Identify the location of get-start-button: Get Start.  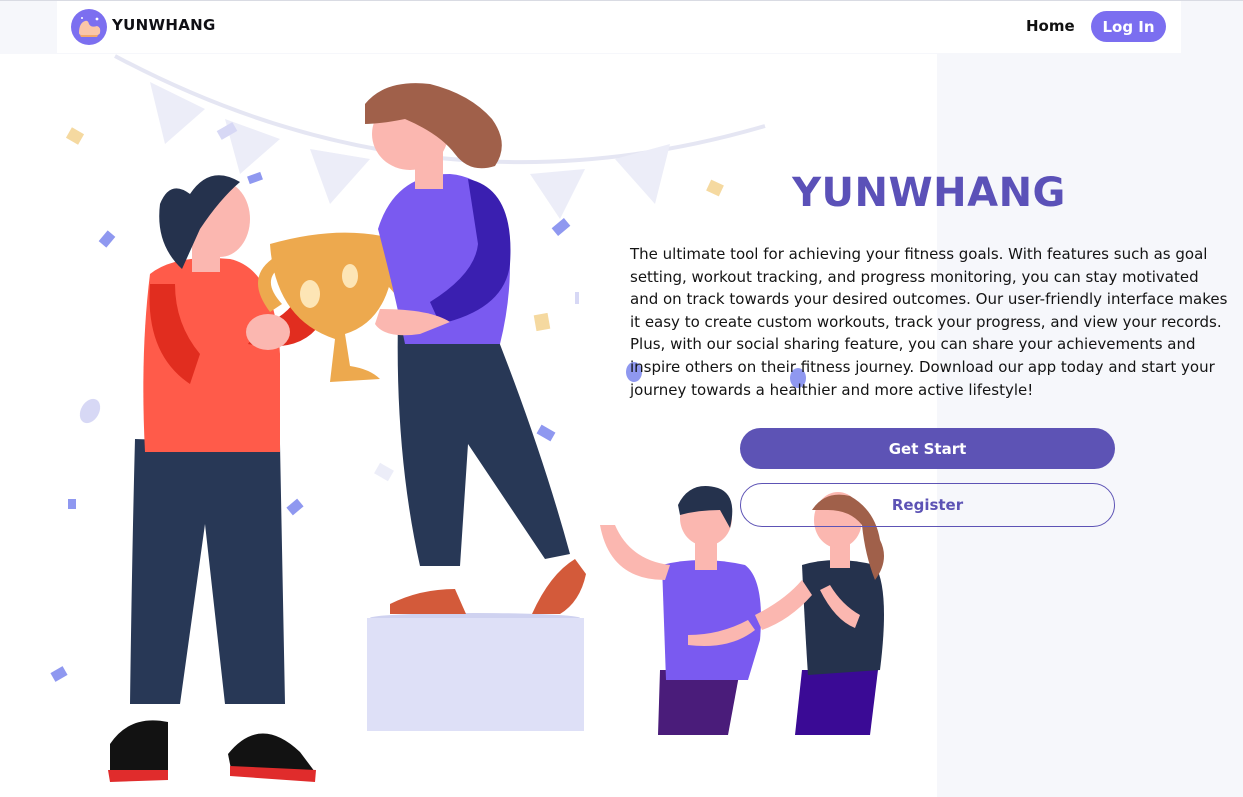
(927, 448).